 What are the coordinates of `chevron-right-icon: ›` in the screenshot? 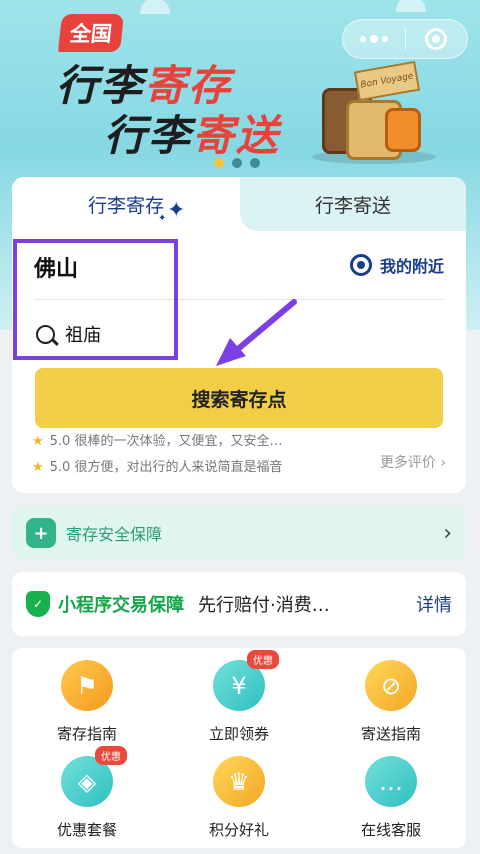 It's located at (447, 533).